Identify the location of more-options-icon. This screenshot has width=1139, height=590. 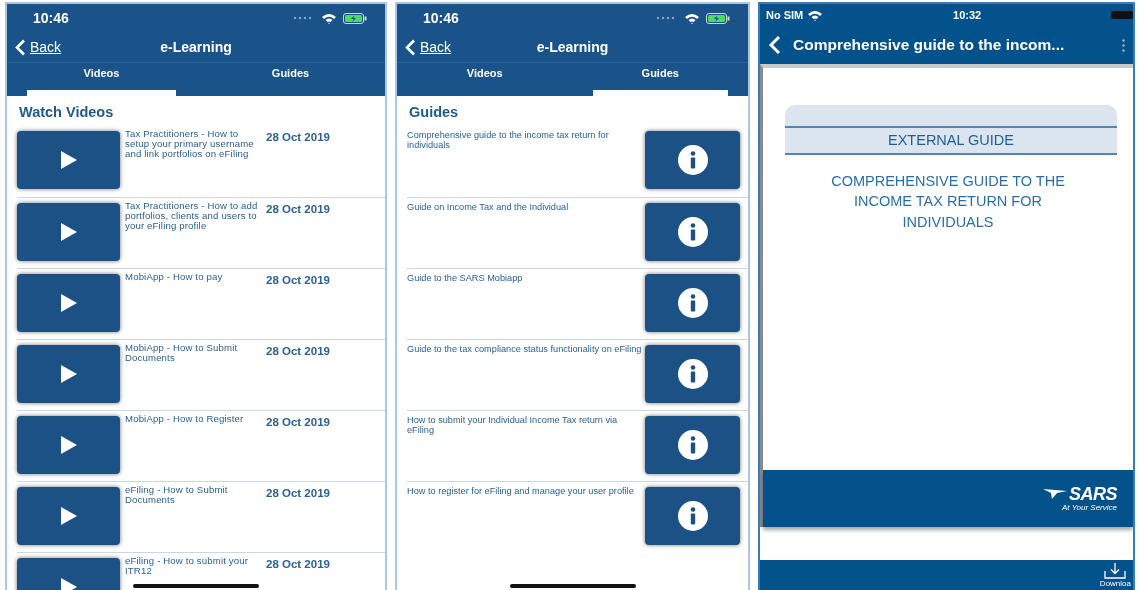
(1123, 45).